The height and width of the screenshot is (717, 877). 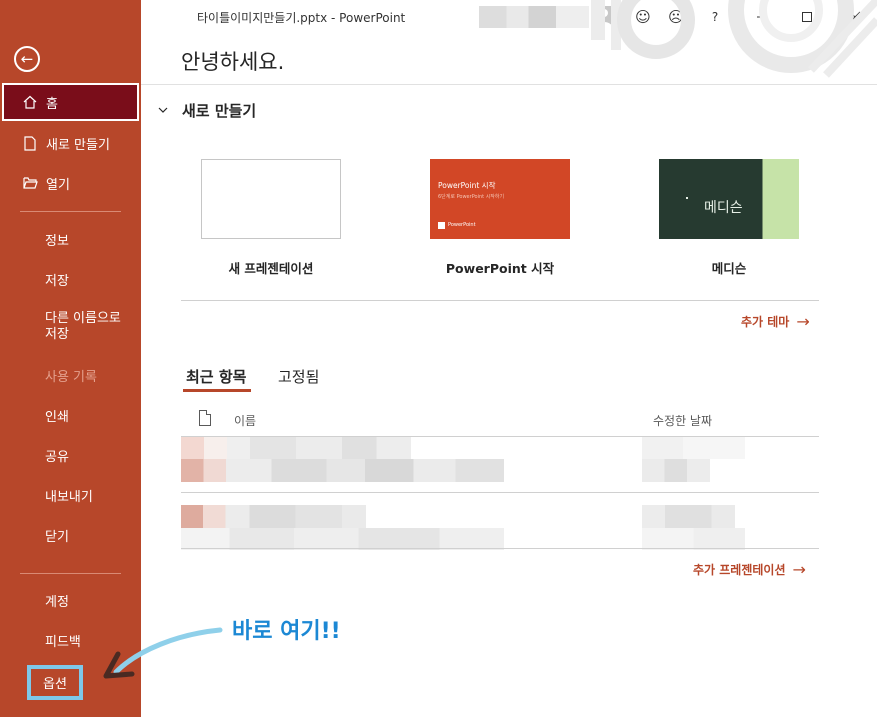 I want to click on sidebar-item-label: 옵션, so click(x=55, y=684).